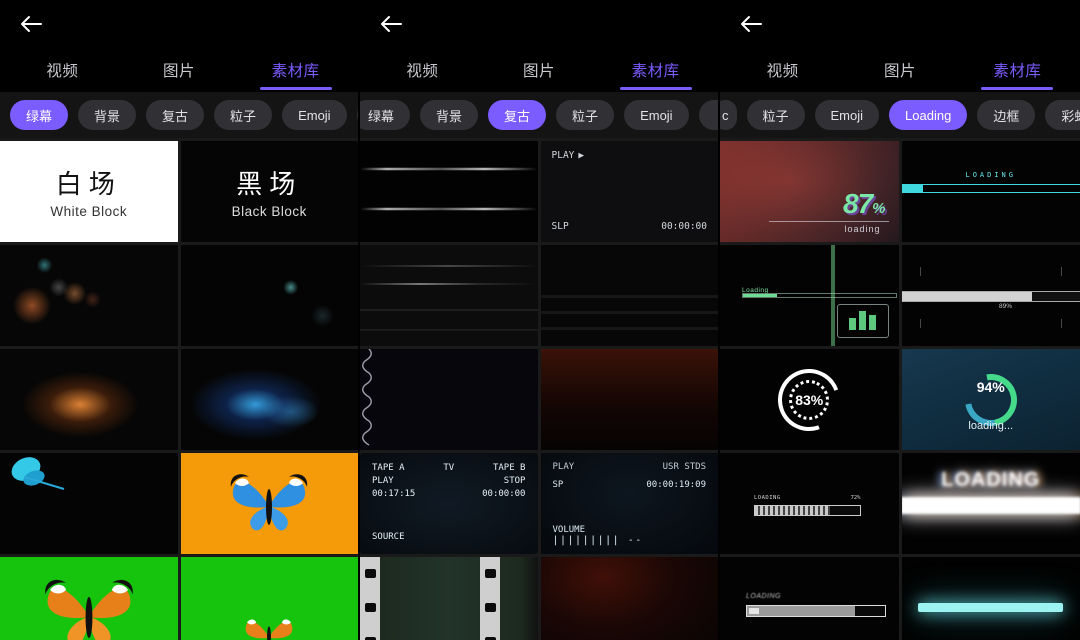 This screenshot has height=640, width=1080. What do you see at coordinates (597, 540) in the screenshot?
I see `osd2-volume-bars: ||||||||| --` at bounding box center [597, 540].